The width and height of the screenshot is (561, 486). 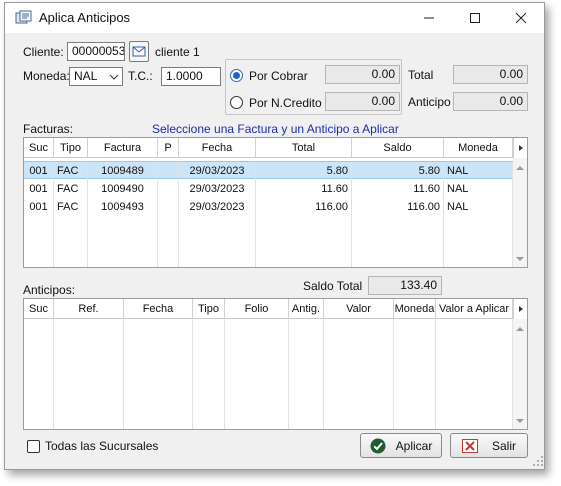 What do you see at coordinates (123, 148) in the screenshot?
I see `col-factura: Factura` at bounding box center [123, 148].